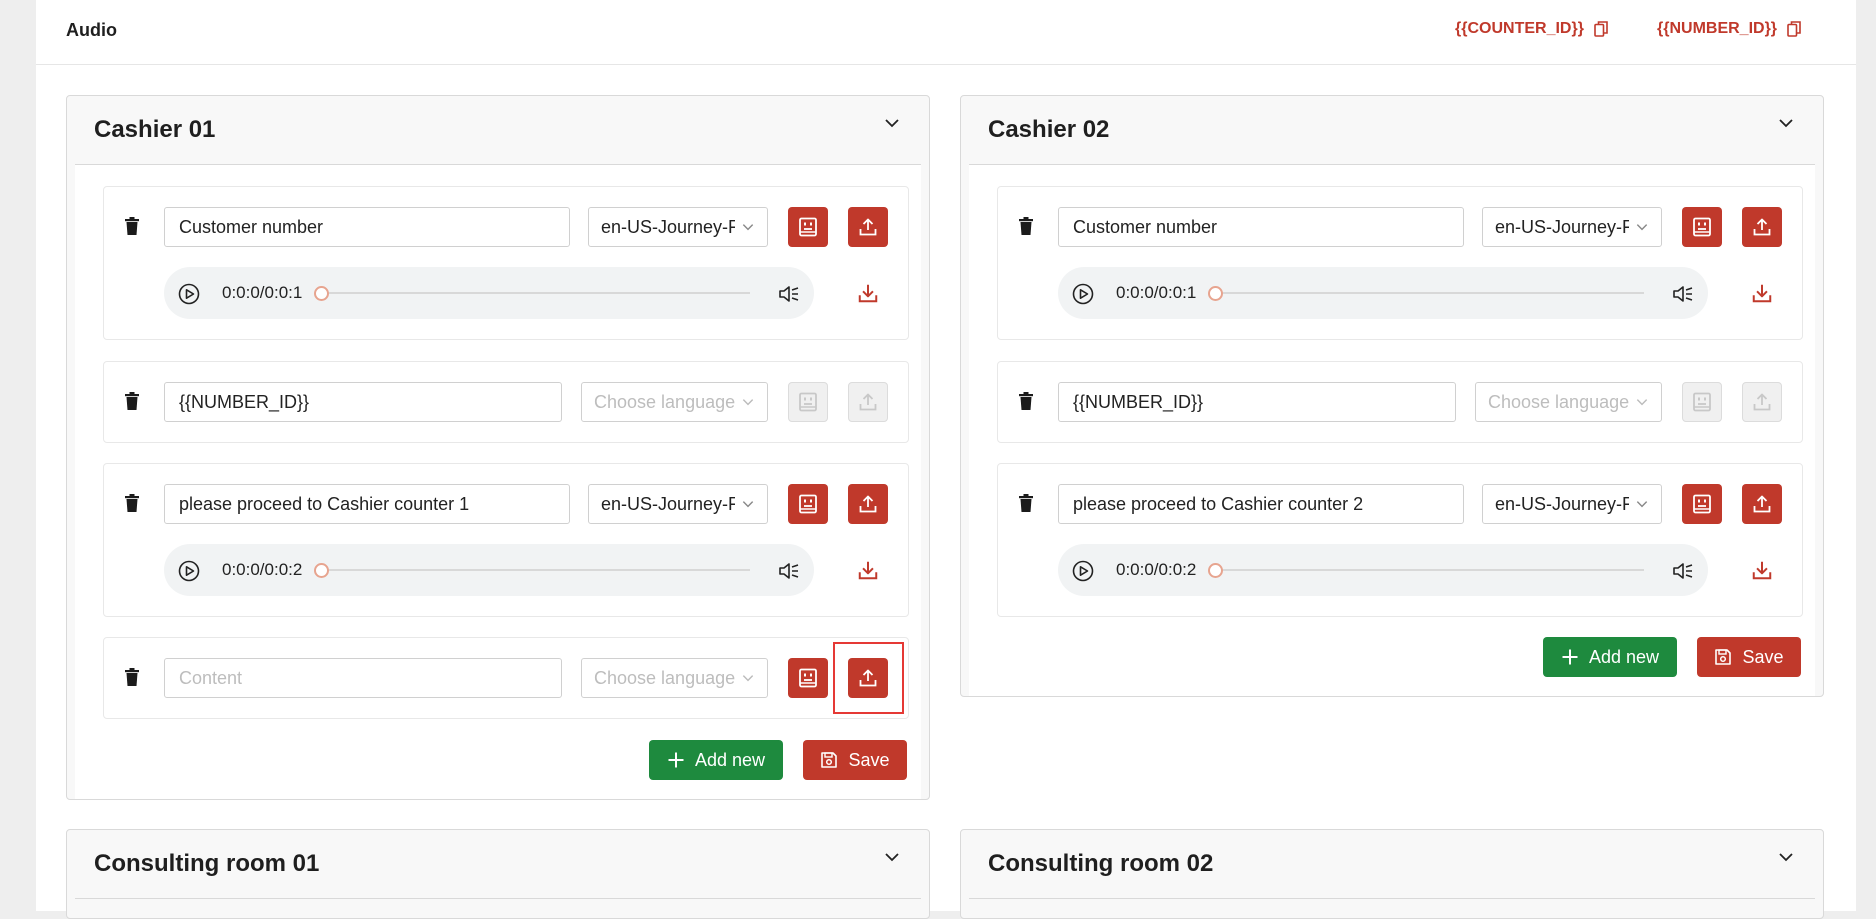 The height and width of the screenshot is (919, 1876). I want to click on audio-item: en-US-Journey-F 0:0:0/0:0:2, so click(506, 540).